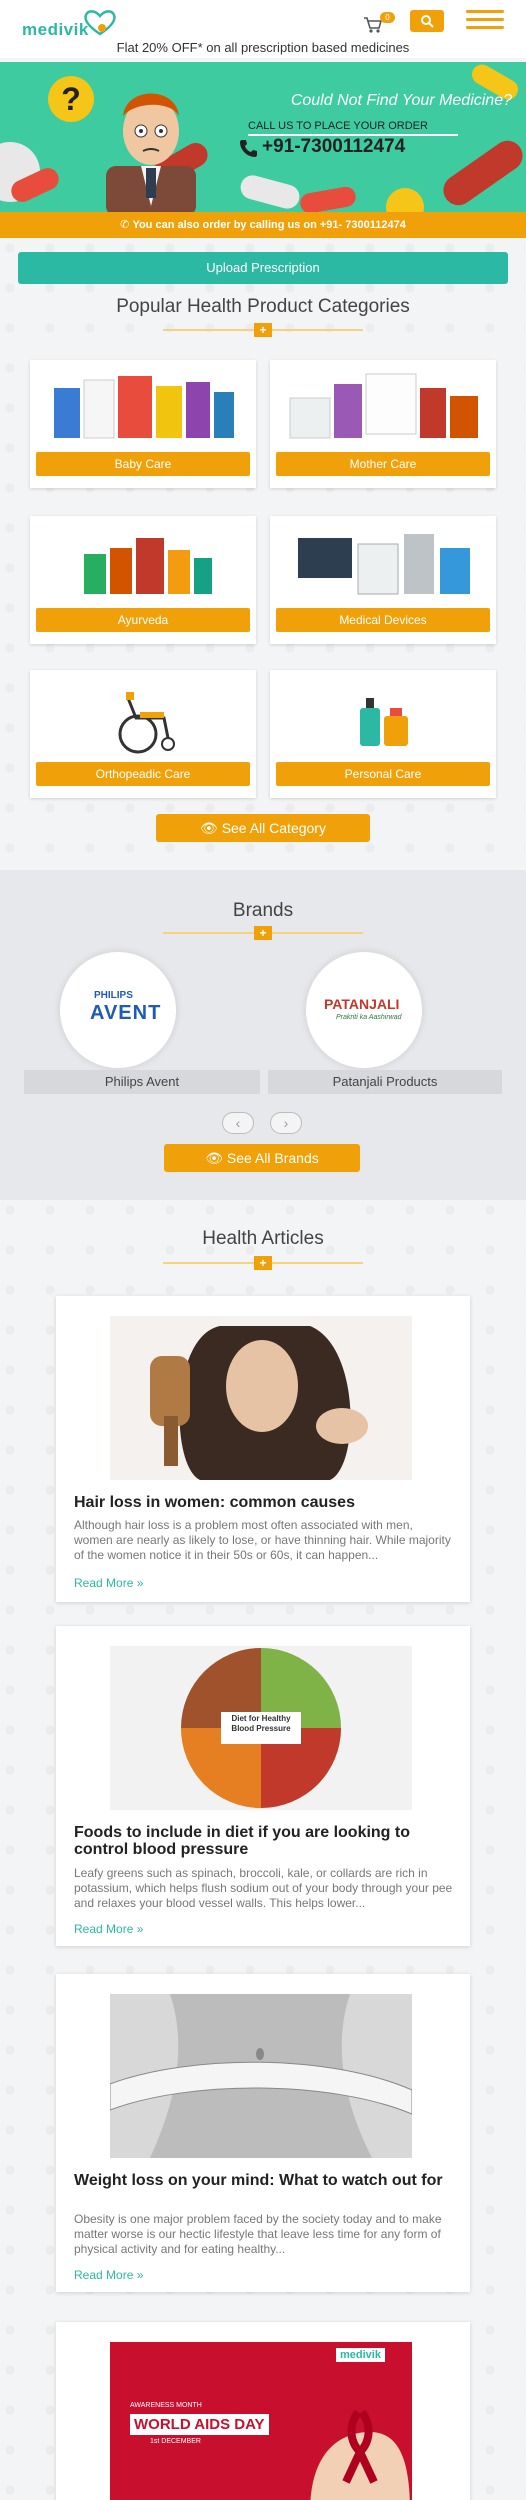 Image resolution: width=526 pixels, height=2500 pixels. Describe the element at coordinates (126, 225) in the screenshot. I see `phone-small-icon: ✆` at that location.